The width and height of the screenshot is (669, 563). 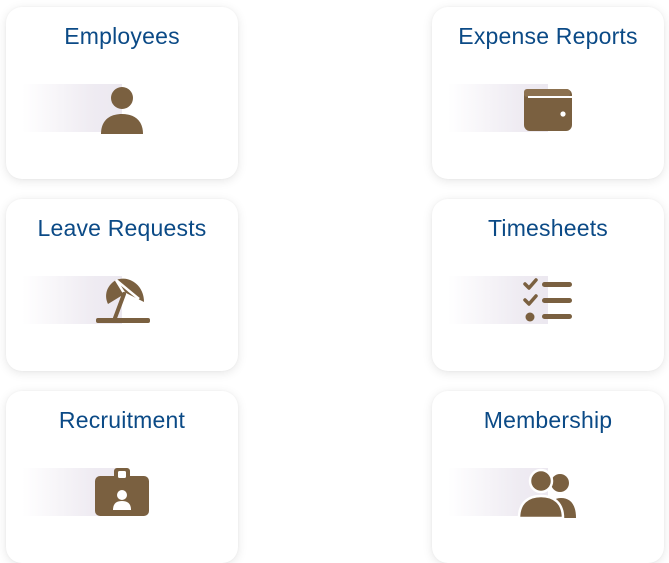 I want to click on person-icon, so click(x=122, y=109).